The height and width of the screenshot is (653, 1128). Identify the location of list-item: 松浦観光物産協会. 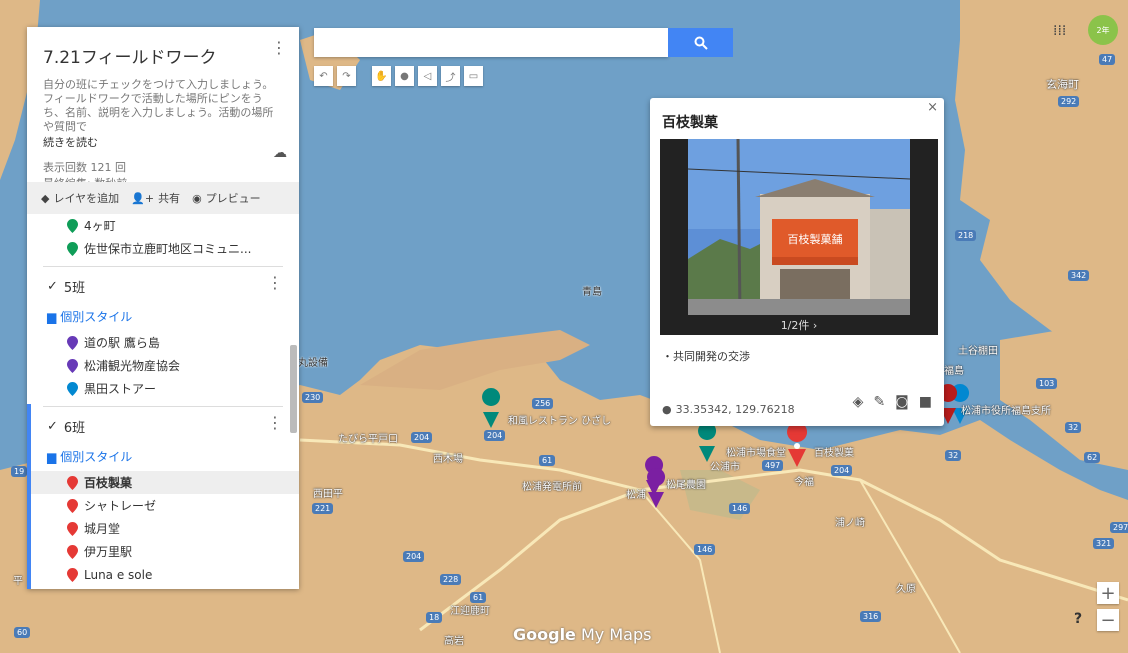
(163, 365).